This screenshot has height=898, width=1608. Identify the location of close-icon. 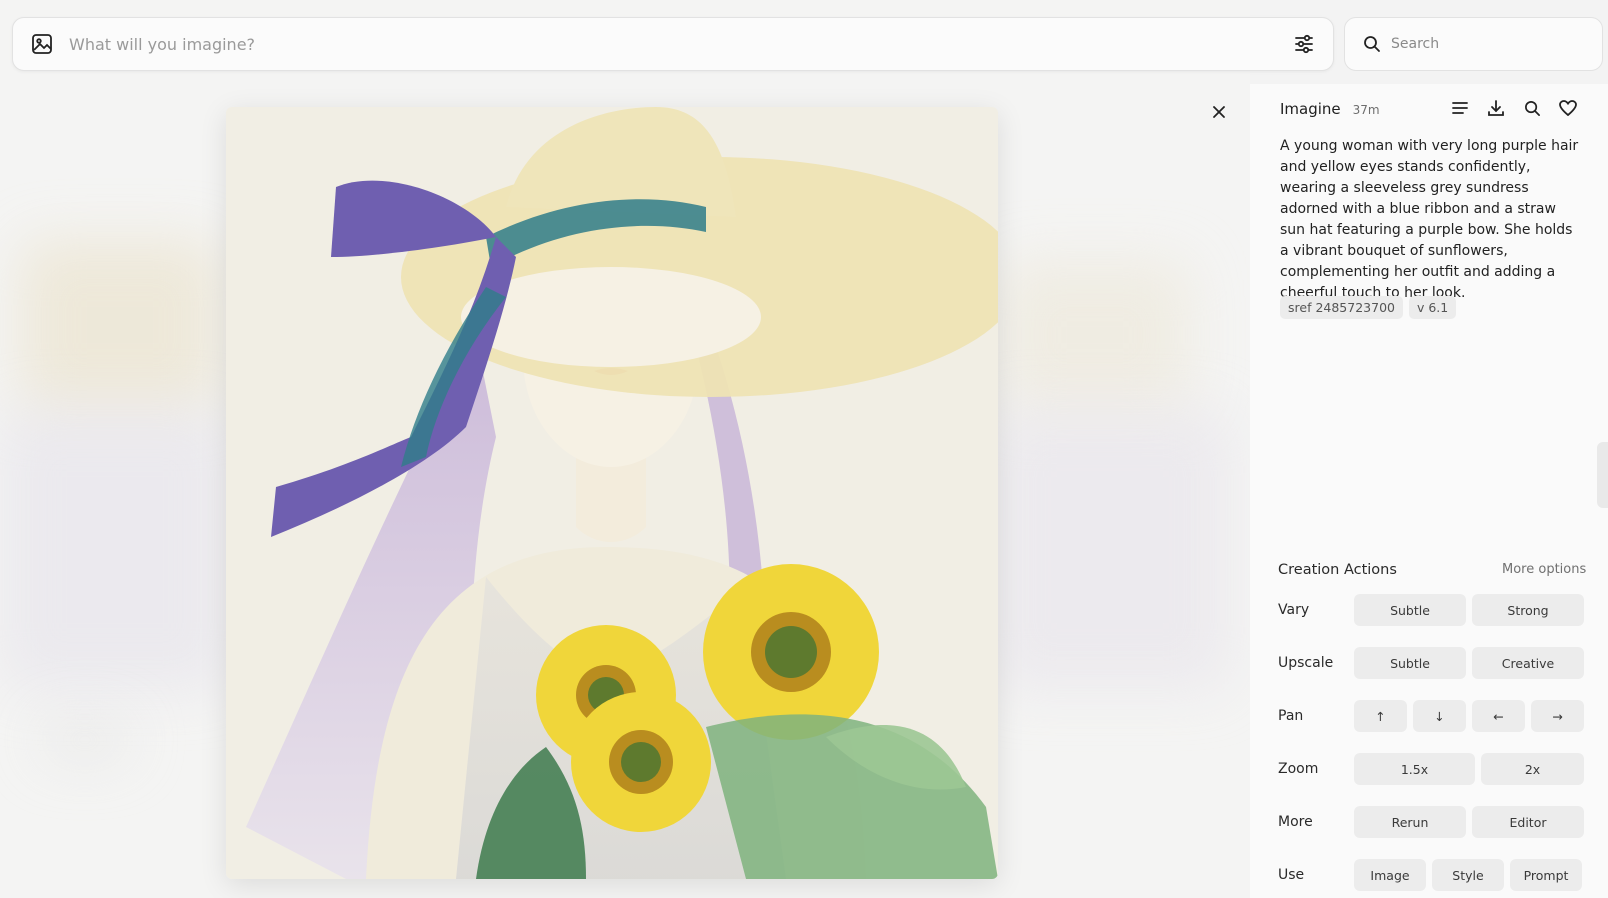
(1219, 112).